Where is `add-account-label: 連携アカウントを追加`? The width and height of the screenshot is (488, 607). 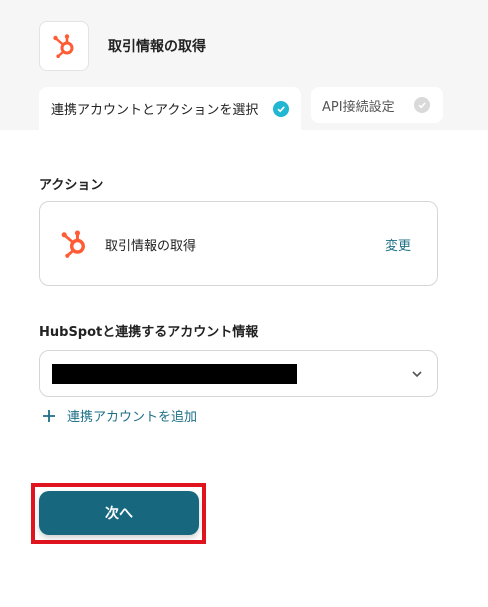 add-account-label: 連携アカウントを追加 is located at coordinates (132, 417).